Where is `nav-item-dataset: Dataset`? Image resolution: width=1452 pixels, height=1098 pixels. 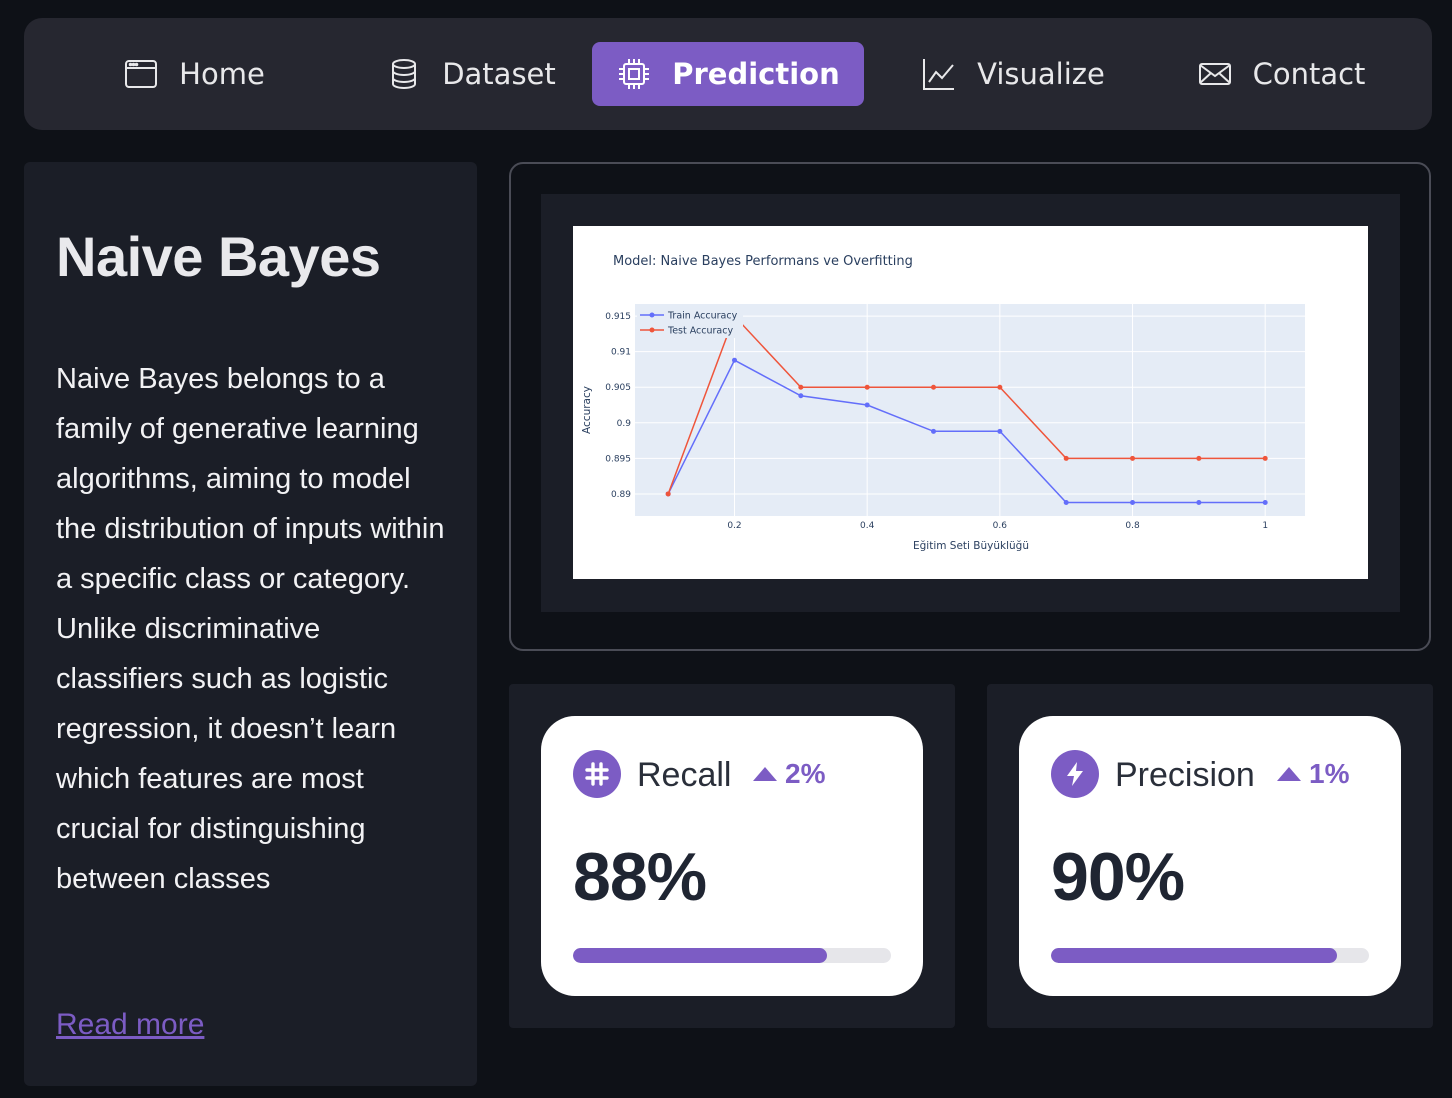 nav-item-dataset: Dataset is located at coordinates (471, 74).